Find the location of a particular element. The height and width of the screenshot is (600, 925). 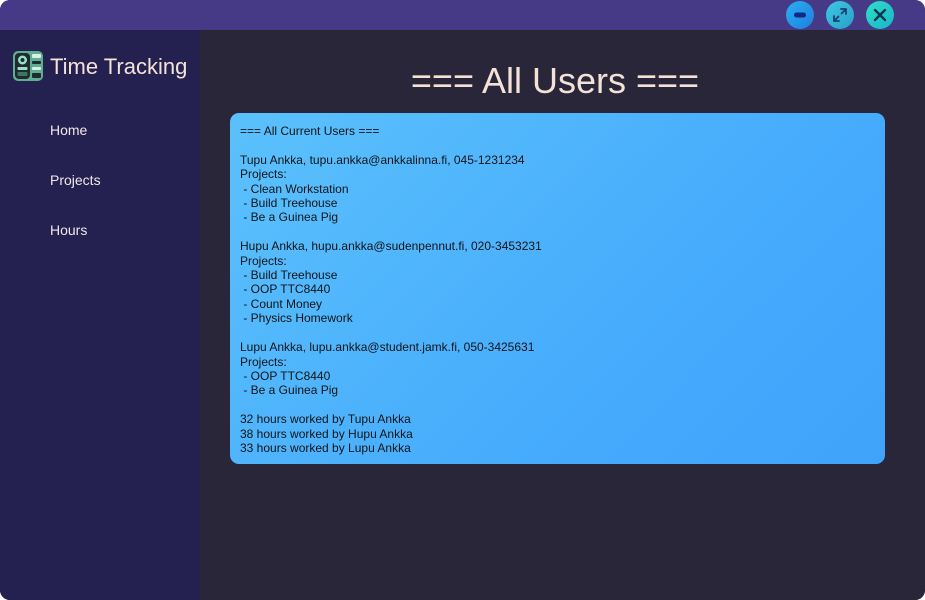

maximize-button is located at coordinates (840, 15).